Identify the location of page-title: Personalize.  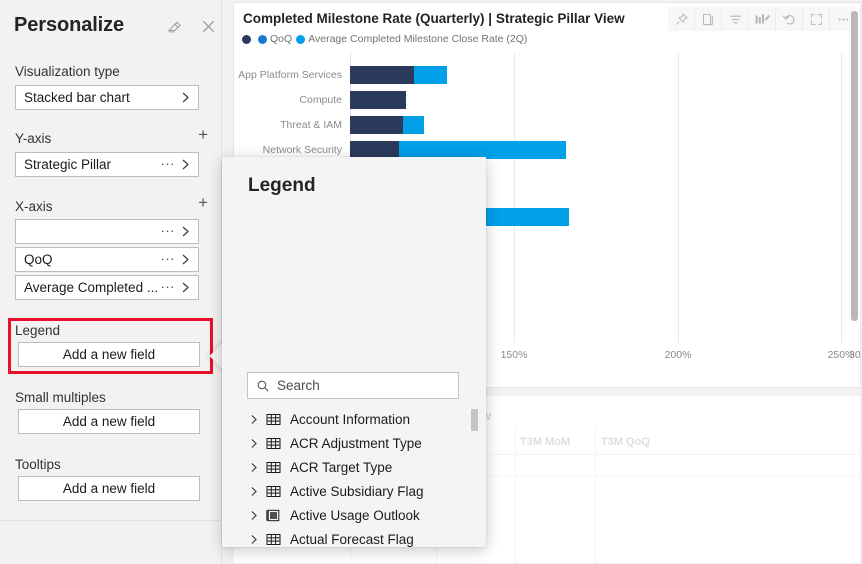
(69, 25).